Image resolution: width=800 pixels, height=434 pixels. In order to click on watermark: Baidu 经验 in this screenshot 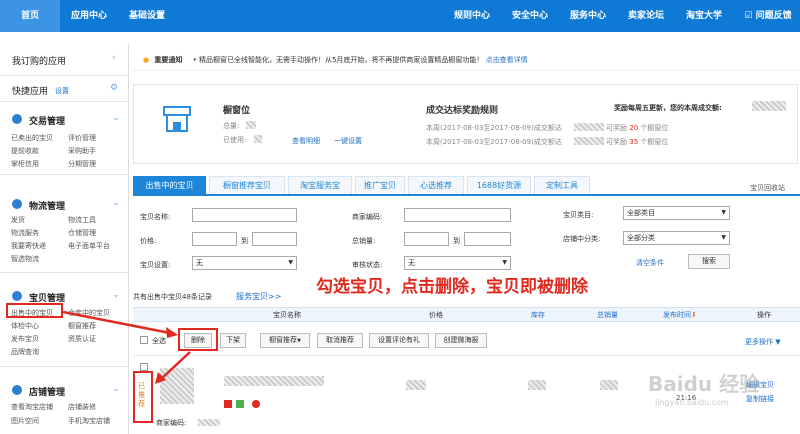, I will do `click(704, 384)`.